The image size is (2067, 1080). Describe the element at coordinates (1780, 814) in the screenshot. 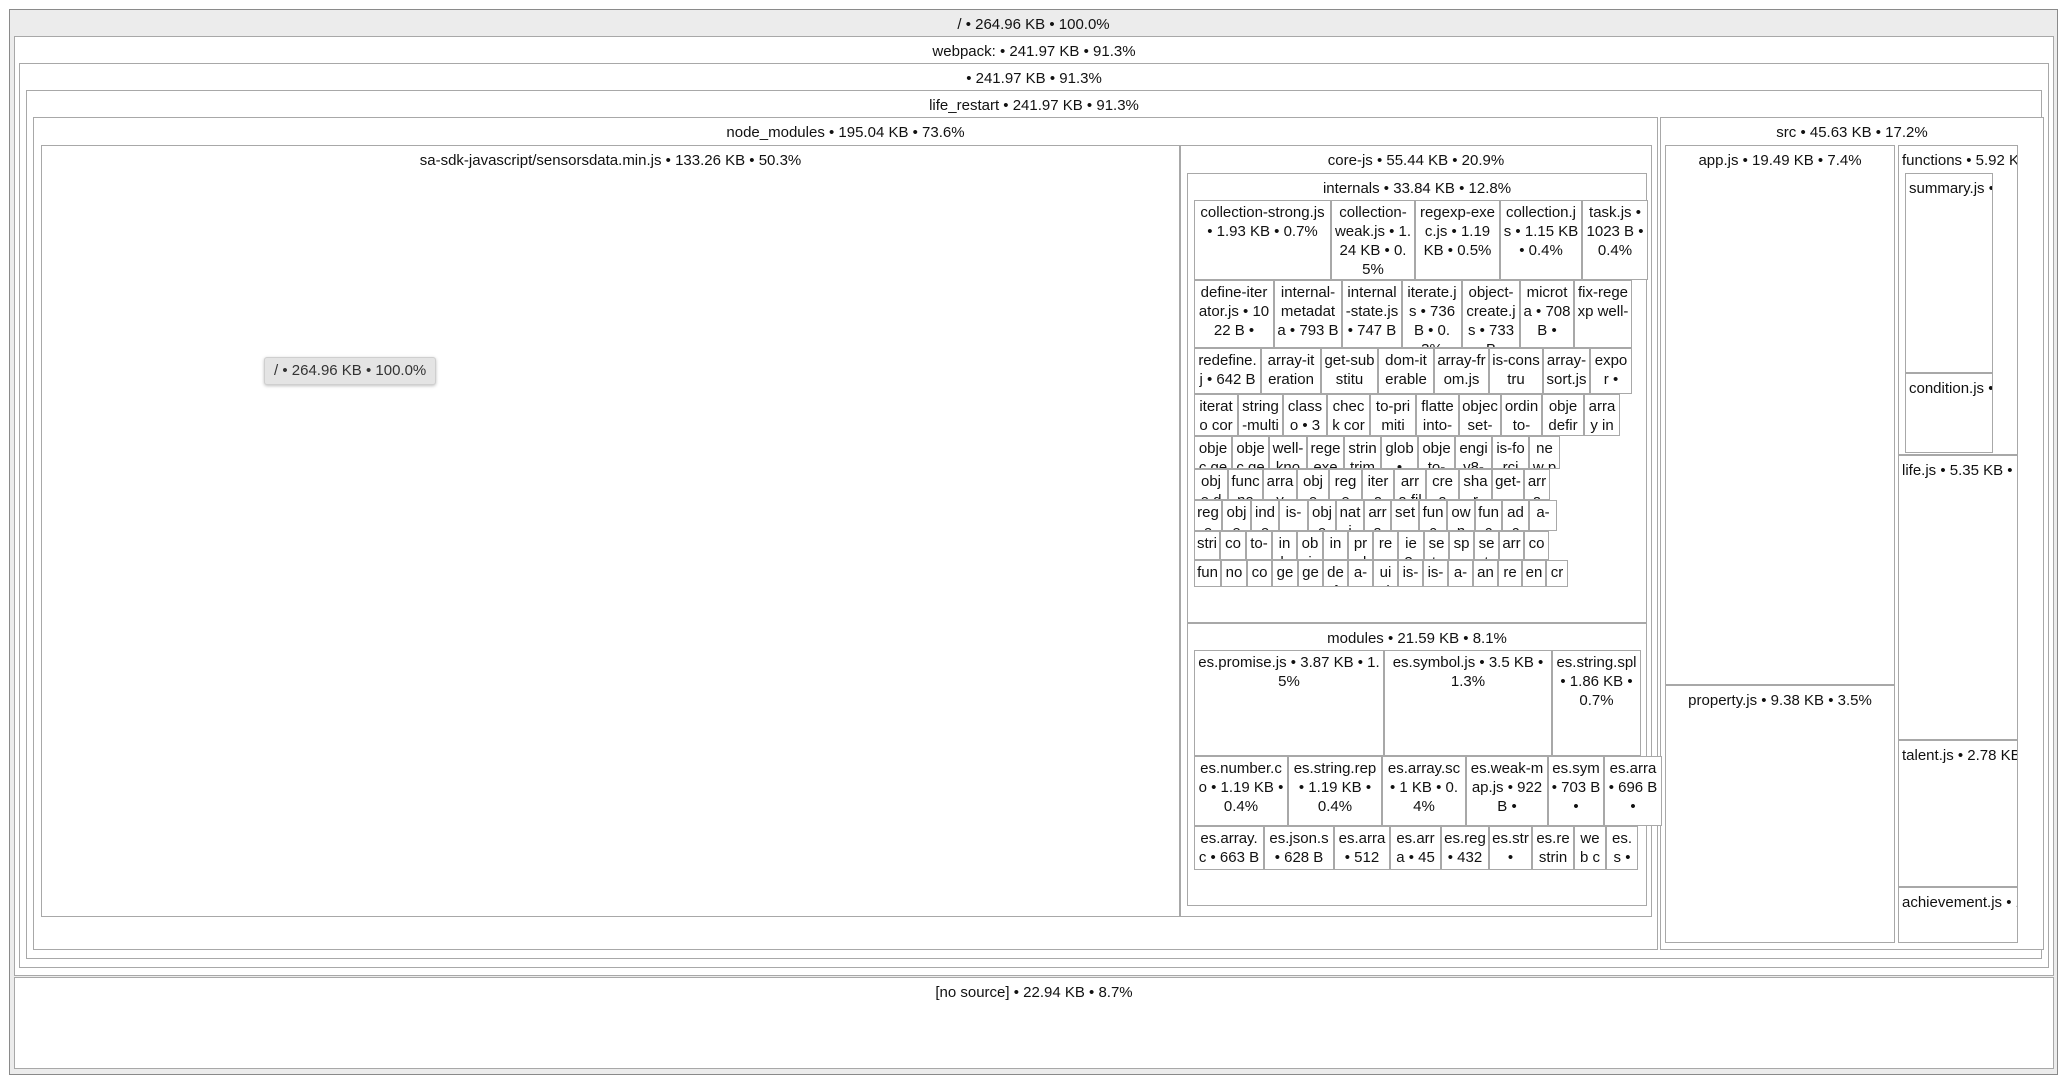

I see `property-node: property.js • 9.38 KB • 3.5%` at that location.